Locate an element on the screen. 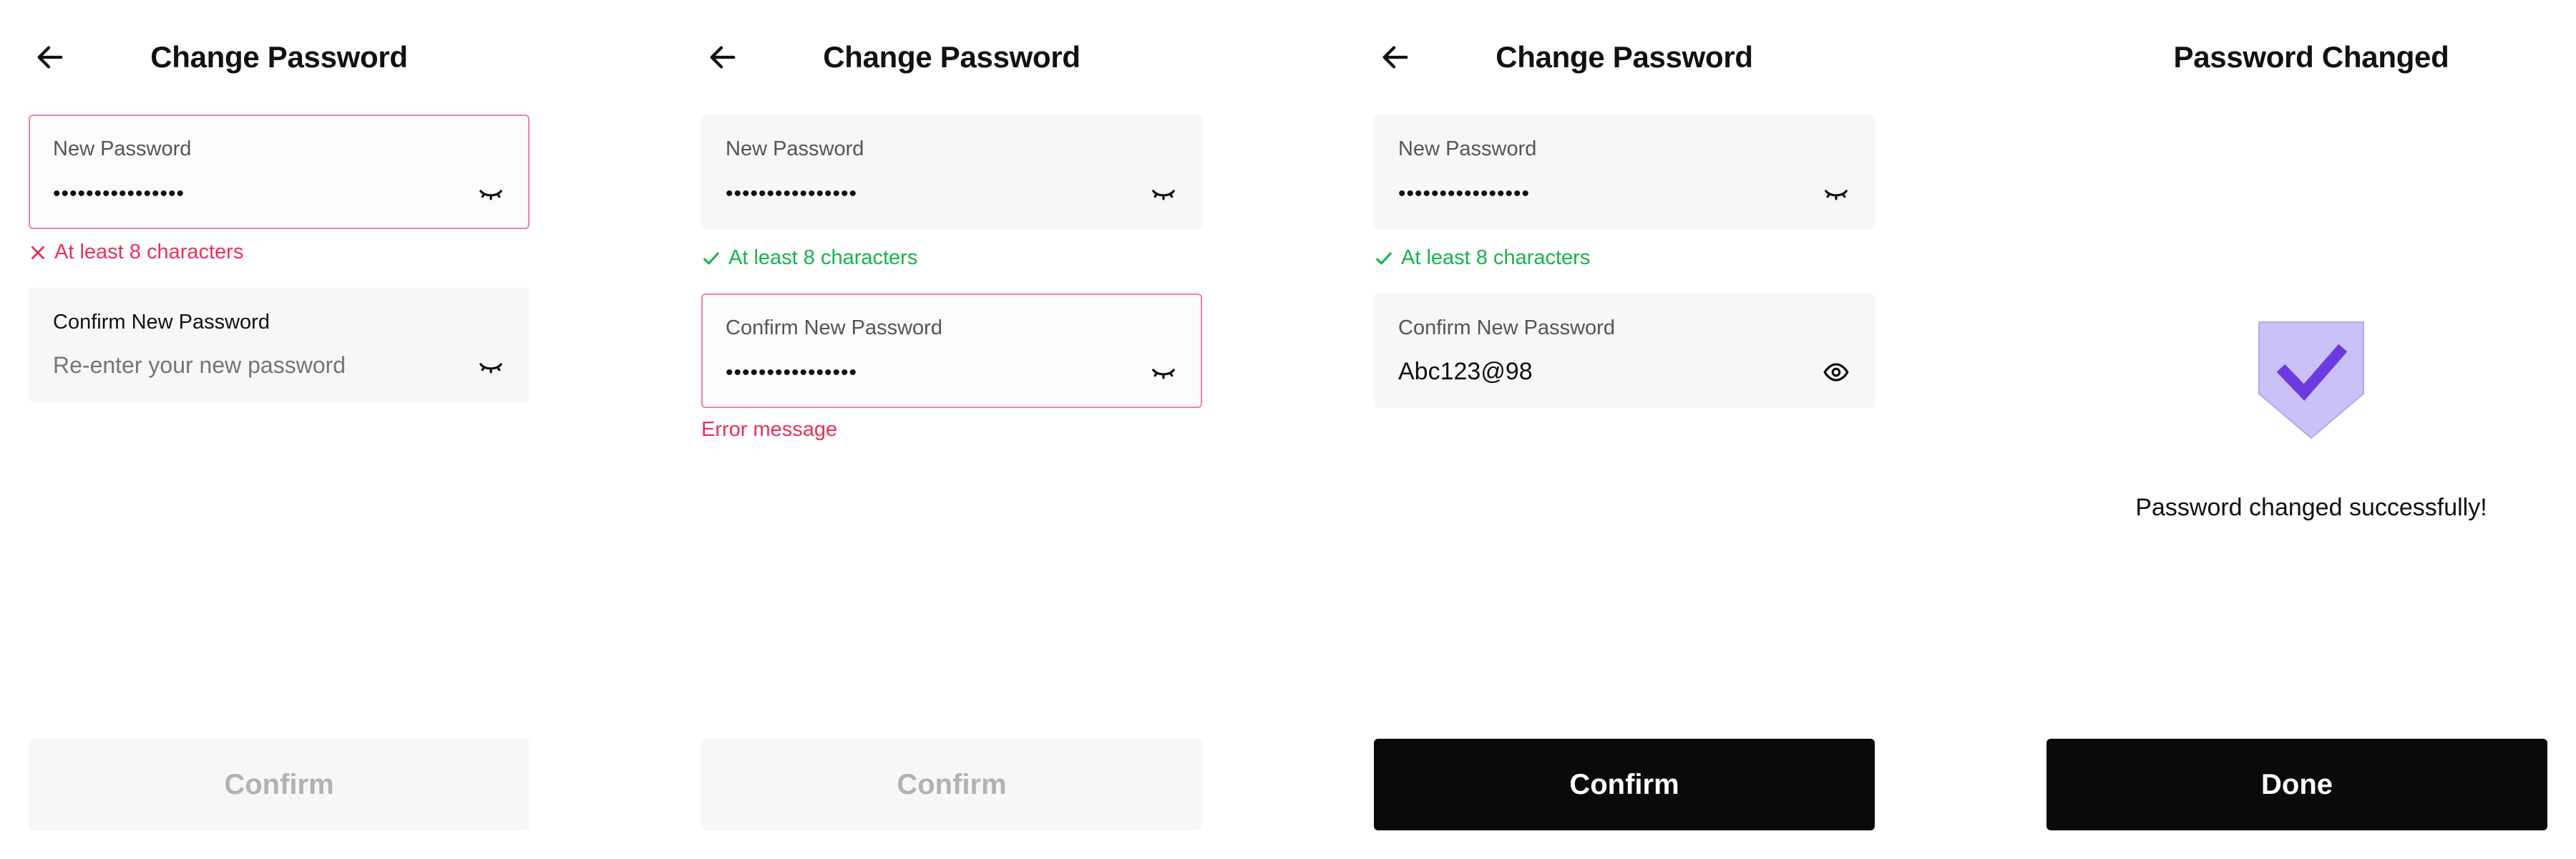  done-button: Done is located at coordinates (2296, 784).